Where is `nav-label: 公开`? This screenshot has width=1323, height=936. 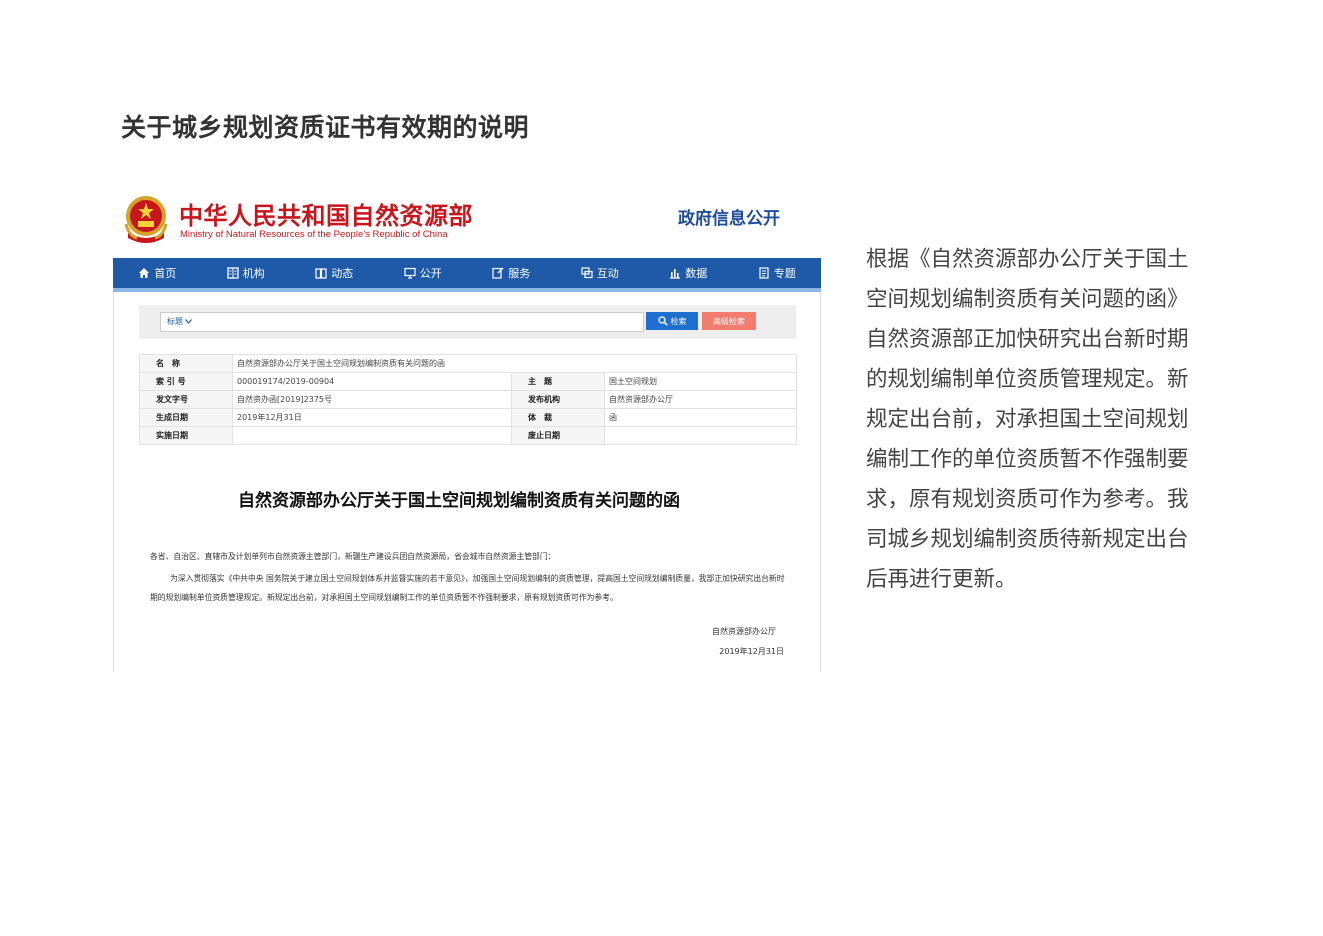 nav-label: 公开 is located at coordinates (430, 273).